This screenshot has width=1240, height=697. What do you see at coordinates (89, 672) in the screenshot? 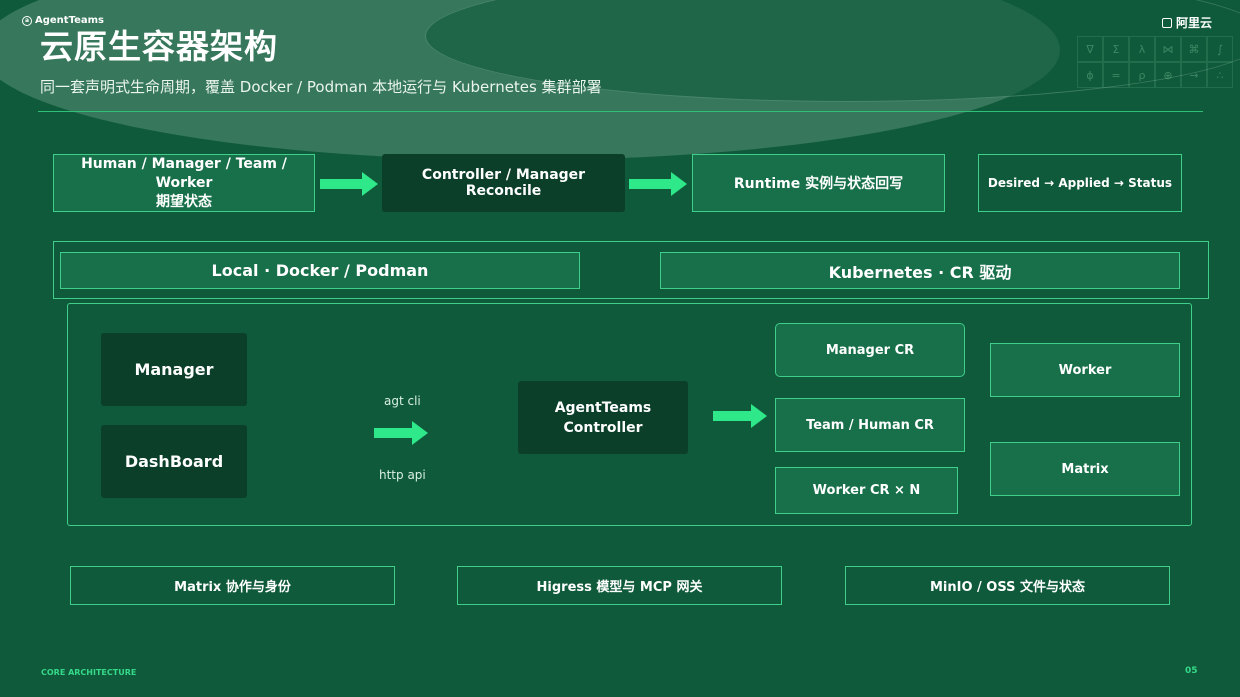
I see `footer-section-label: CORE ARCHITECTURE` at bounding box center [89, 672].